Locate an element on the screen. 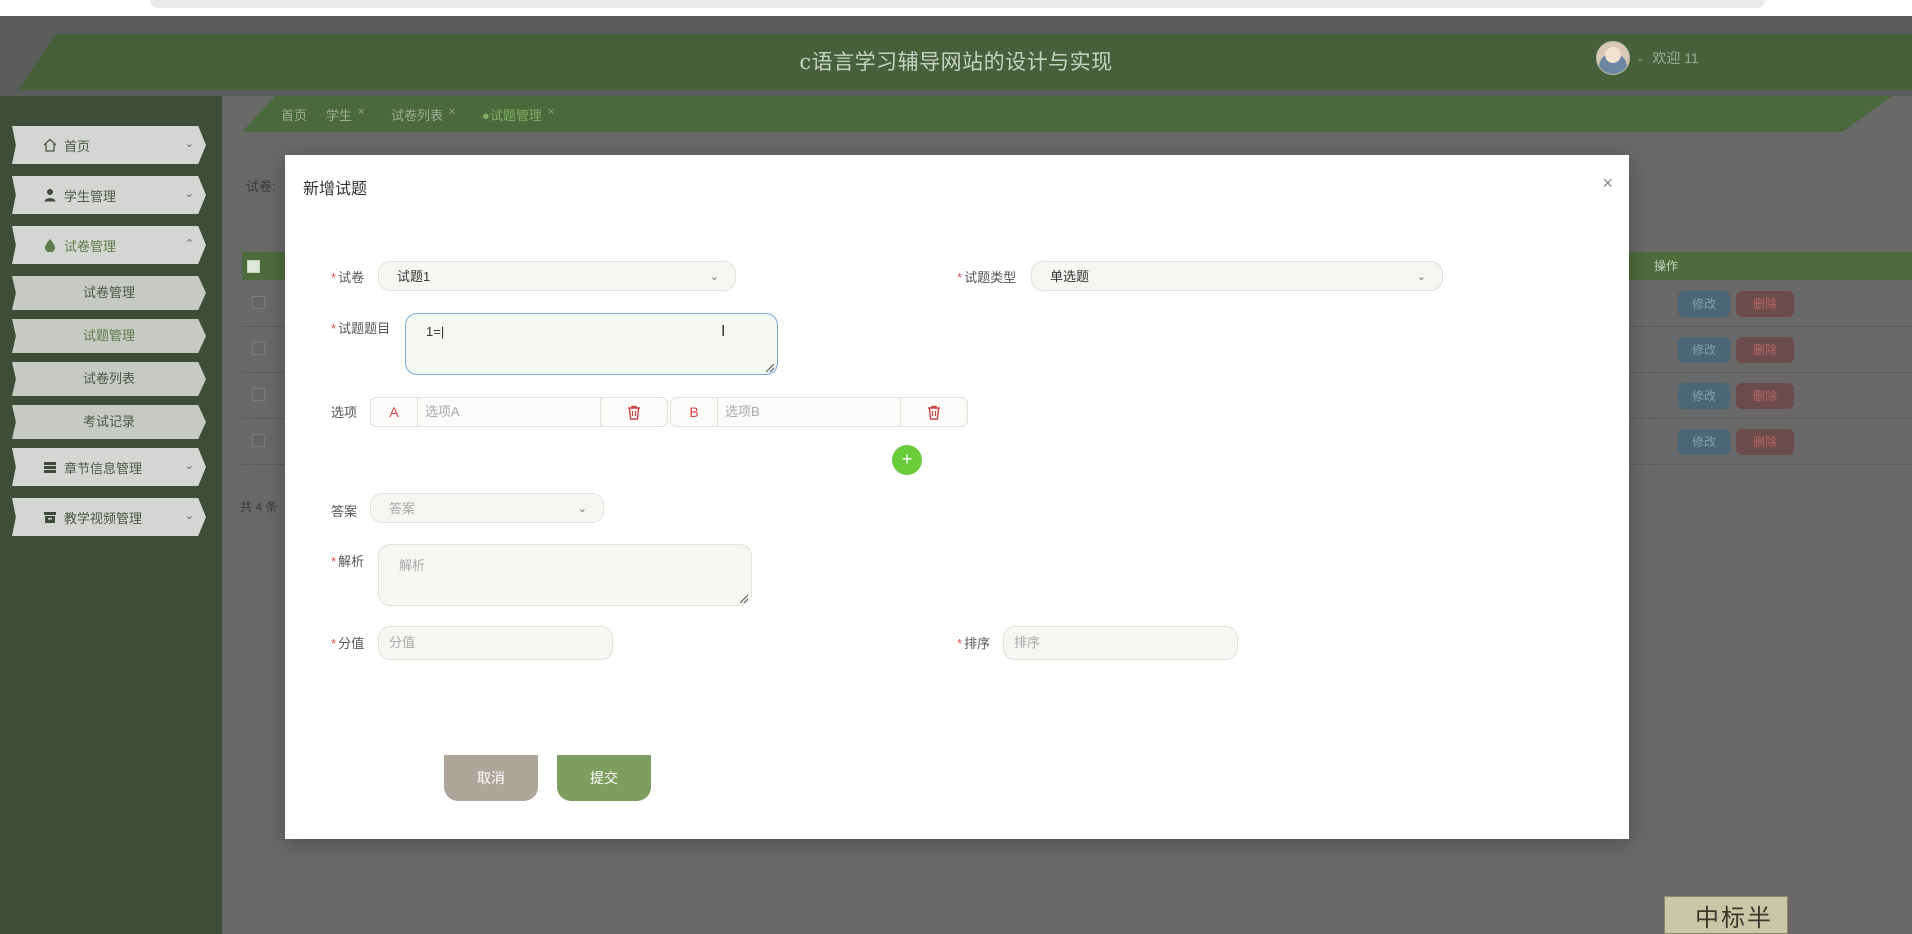  sidebar-item-label: 章节信息管理 is located at coordinates (103, 468).